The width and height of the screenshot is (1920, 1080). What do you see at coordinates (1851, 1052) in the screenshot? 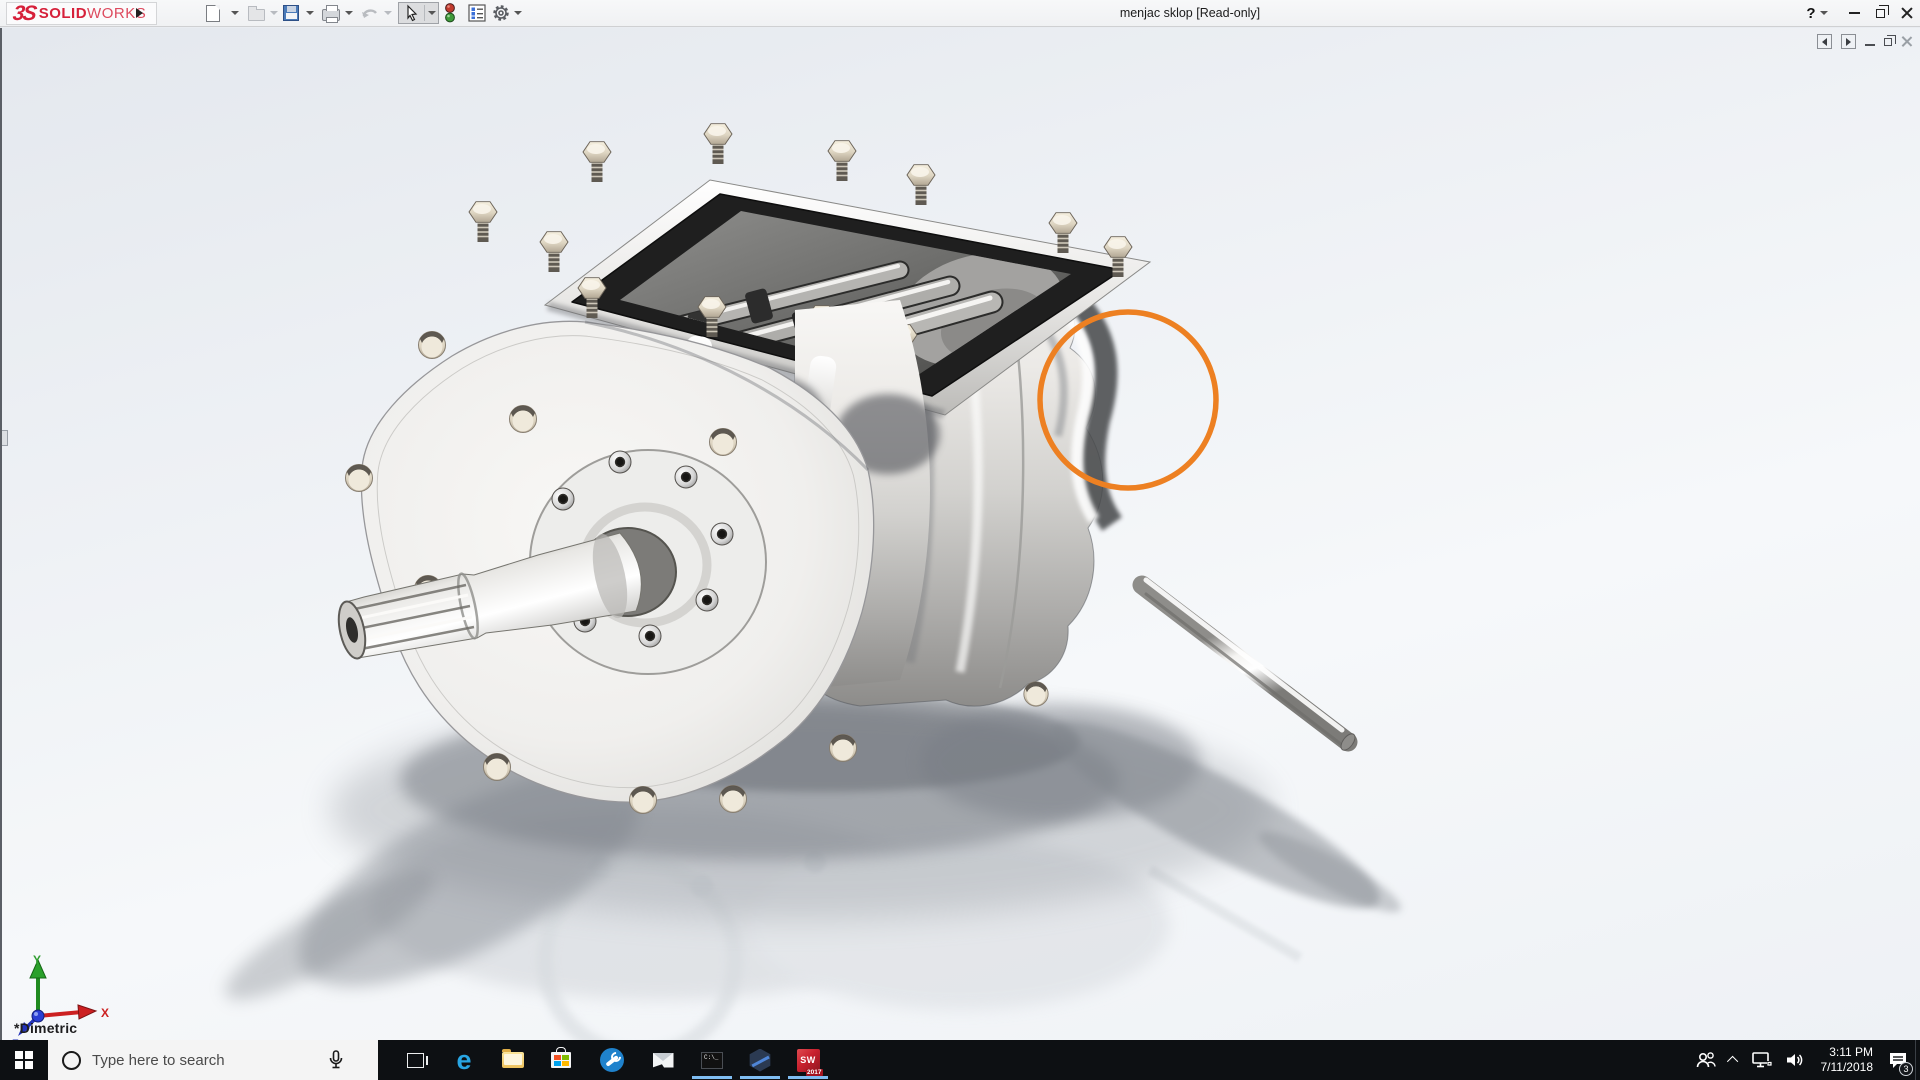
I see `tray-time: 3:11 PM` at bounding box center [1851, 1052].